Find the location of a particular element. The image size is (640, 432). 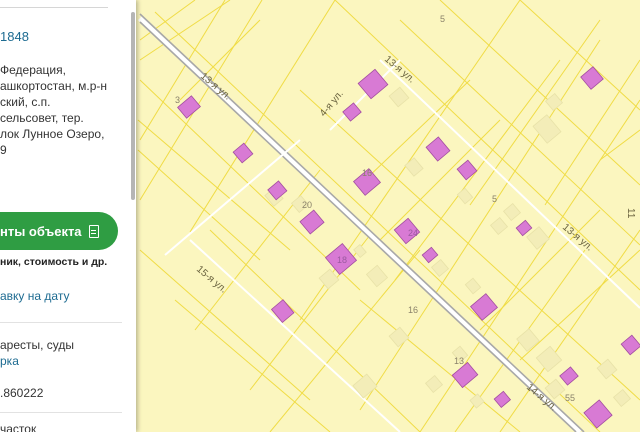

address-line: 9 is located at coordinates (3, 150).